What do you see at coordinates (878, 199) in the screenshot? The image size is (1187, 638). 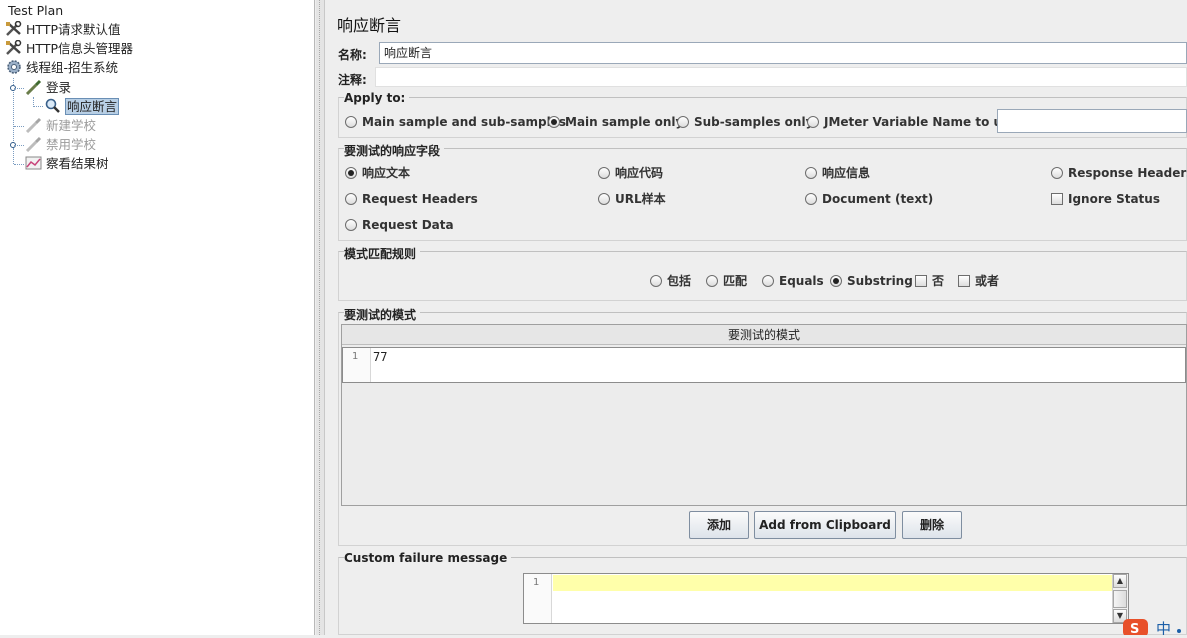 I see `radio-label: Document (text)` at bounding box center [878, 199].